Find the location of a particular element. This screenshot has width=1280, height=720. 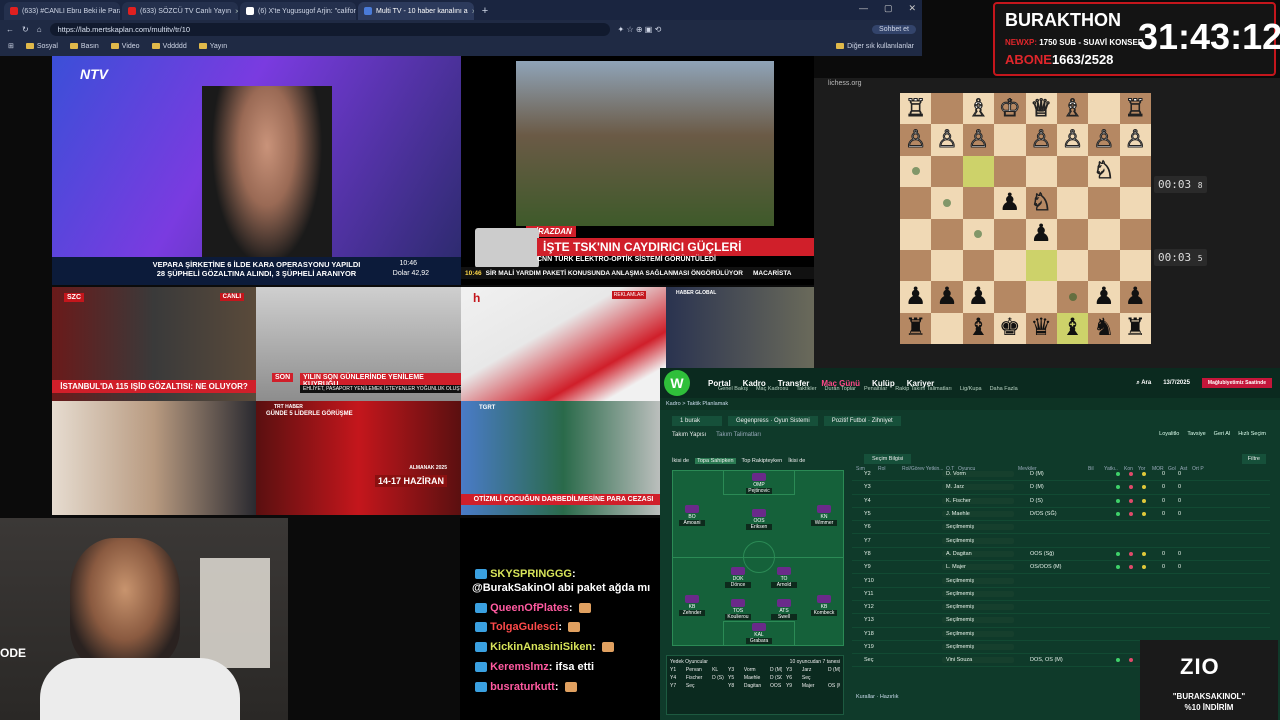

maximize-icon: ▢ is located at coordinates (888, 8).